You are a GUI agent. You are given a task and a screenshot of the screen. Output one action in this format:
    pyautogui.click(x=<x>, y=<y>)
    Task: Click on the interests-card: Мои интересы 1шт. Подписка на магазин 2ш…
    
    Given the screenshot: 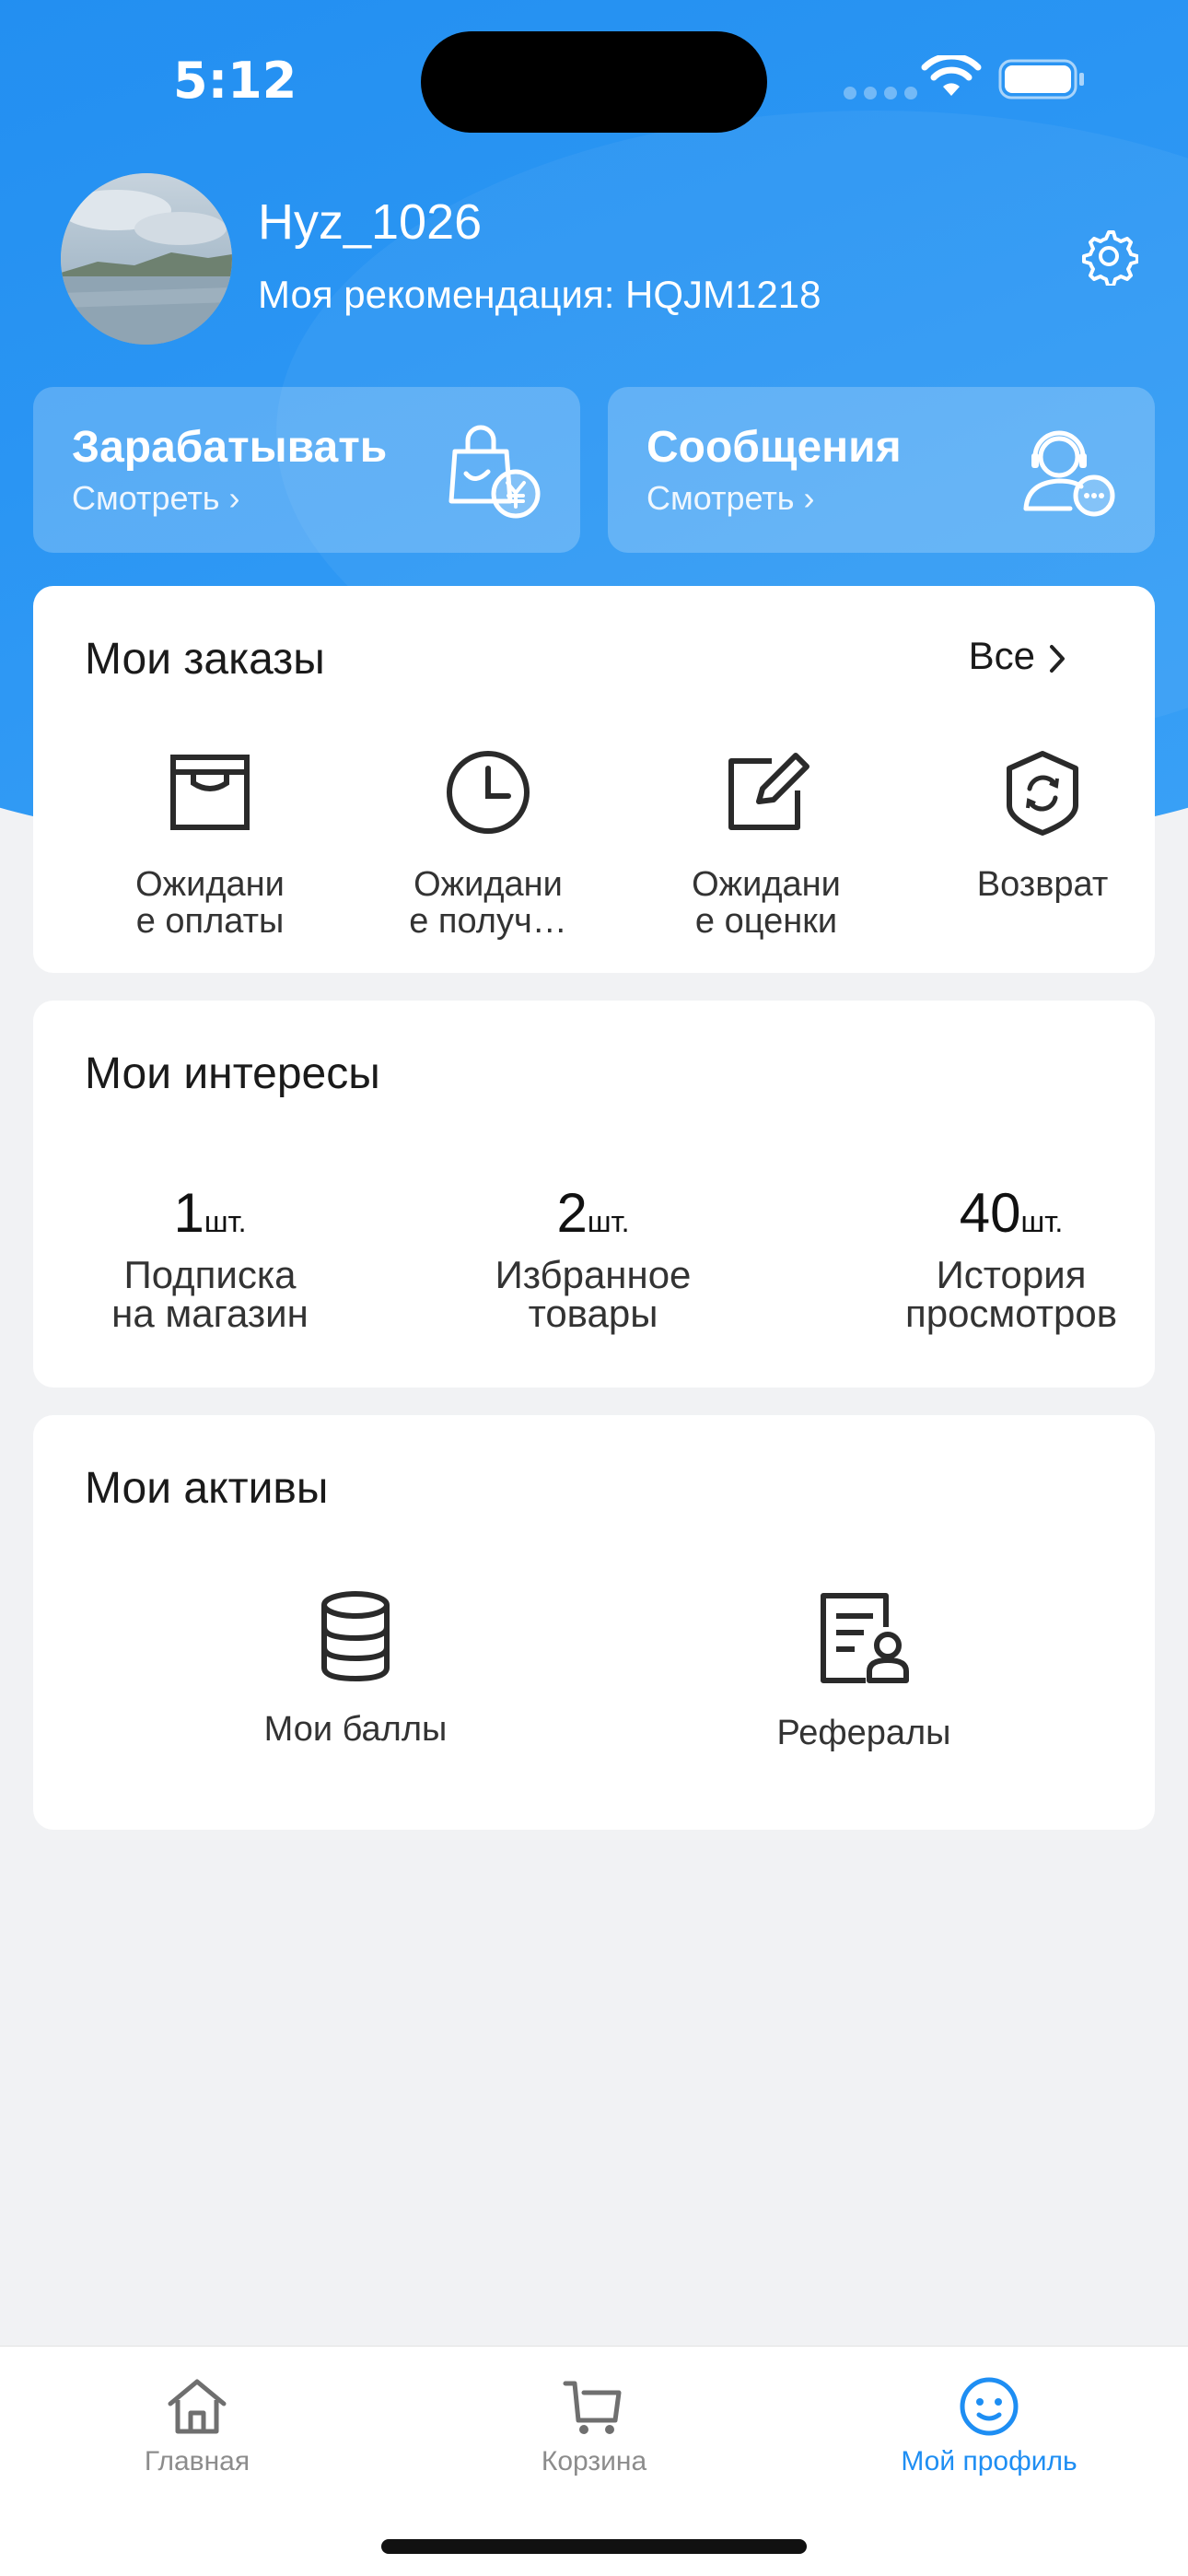 What is the action you would take?
    pyautogui.click(x=594, y=1194)
    